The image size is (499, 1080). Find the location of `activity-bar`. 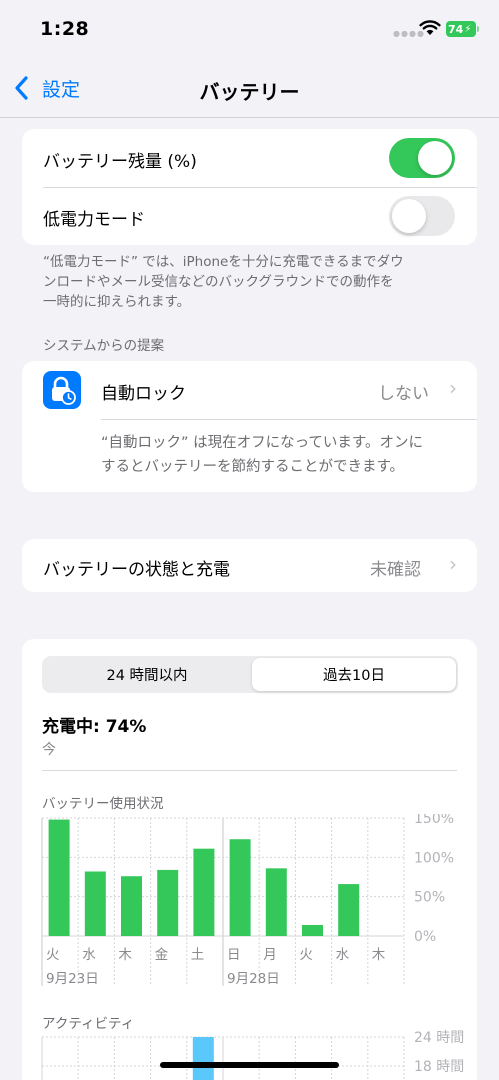

activity-bar is located at coordinates (203, 1058).